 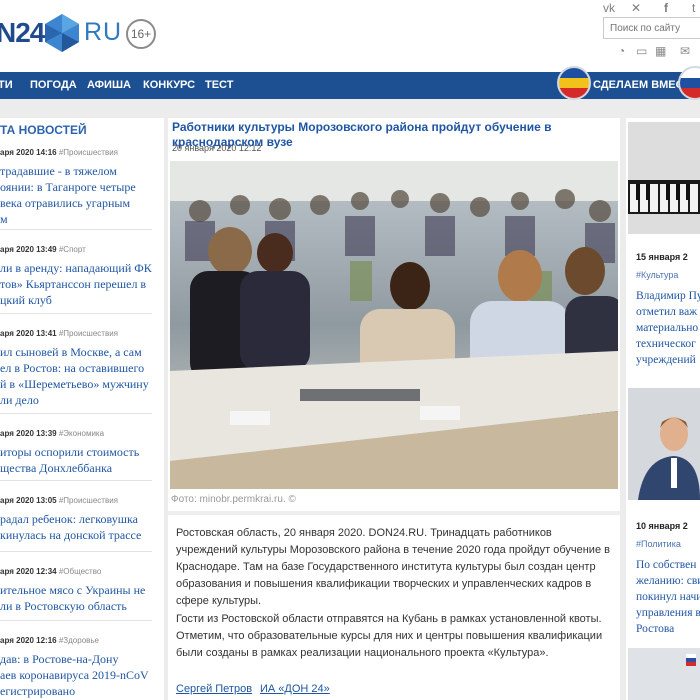 What do you see at coordinates (660, 51) in the screenshot?
I see `grid-icon: ▦` at bounding box center [660, 51].